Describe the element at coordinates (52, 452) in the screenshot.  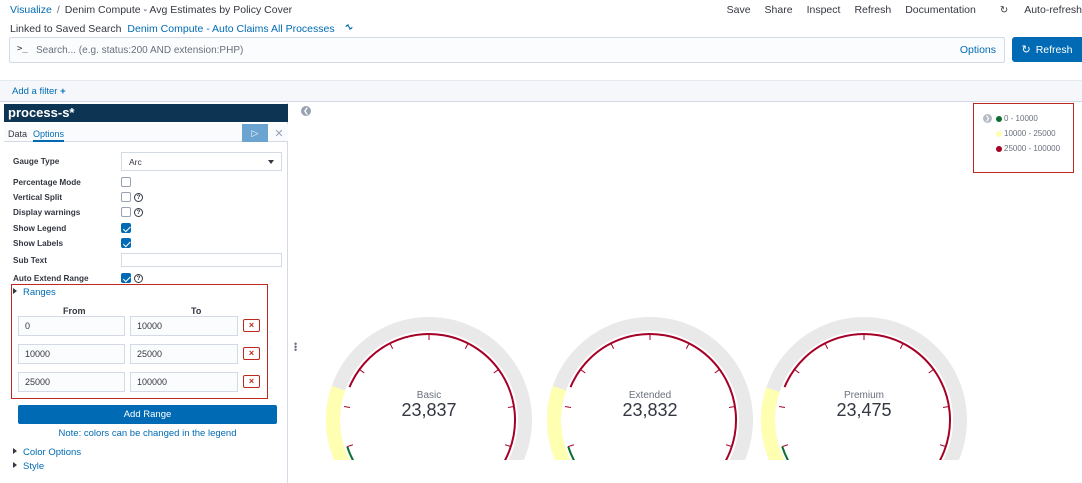
I see `color-options-label: Color Options` at that location.